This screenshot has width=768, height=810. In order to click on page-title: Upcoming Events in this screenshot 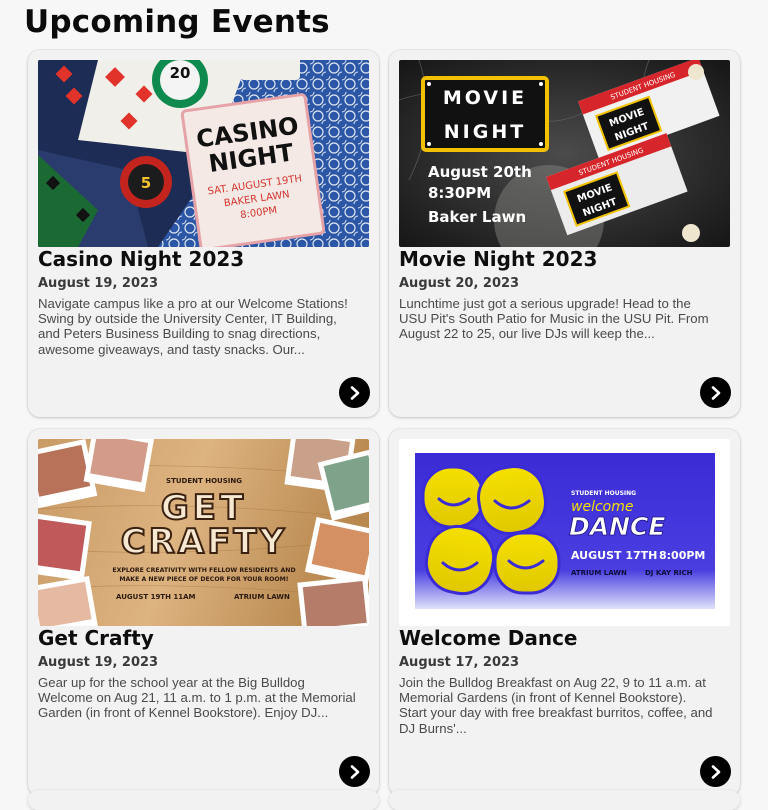, I will do `click(177, 22)`.